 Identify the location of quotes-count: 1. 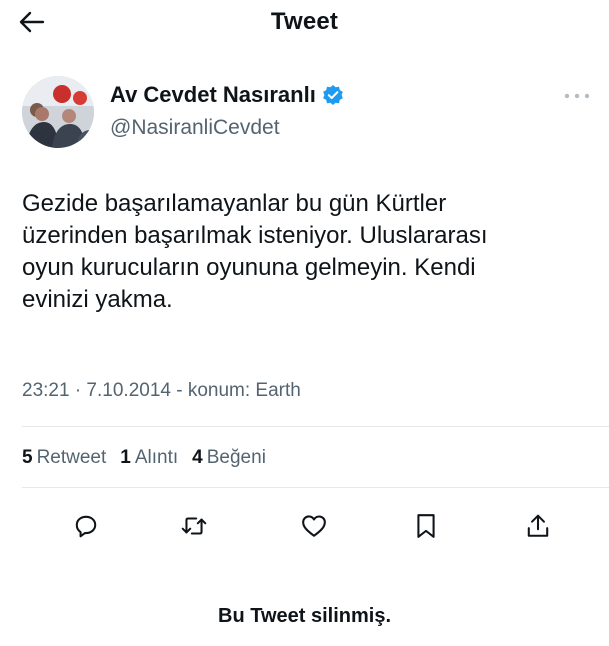
(125, 457).